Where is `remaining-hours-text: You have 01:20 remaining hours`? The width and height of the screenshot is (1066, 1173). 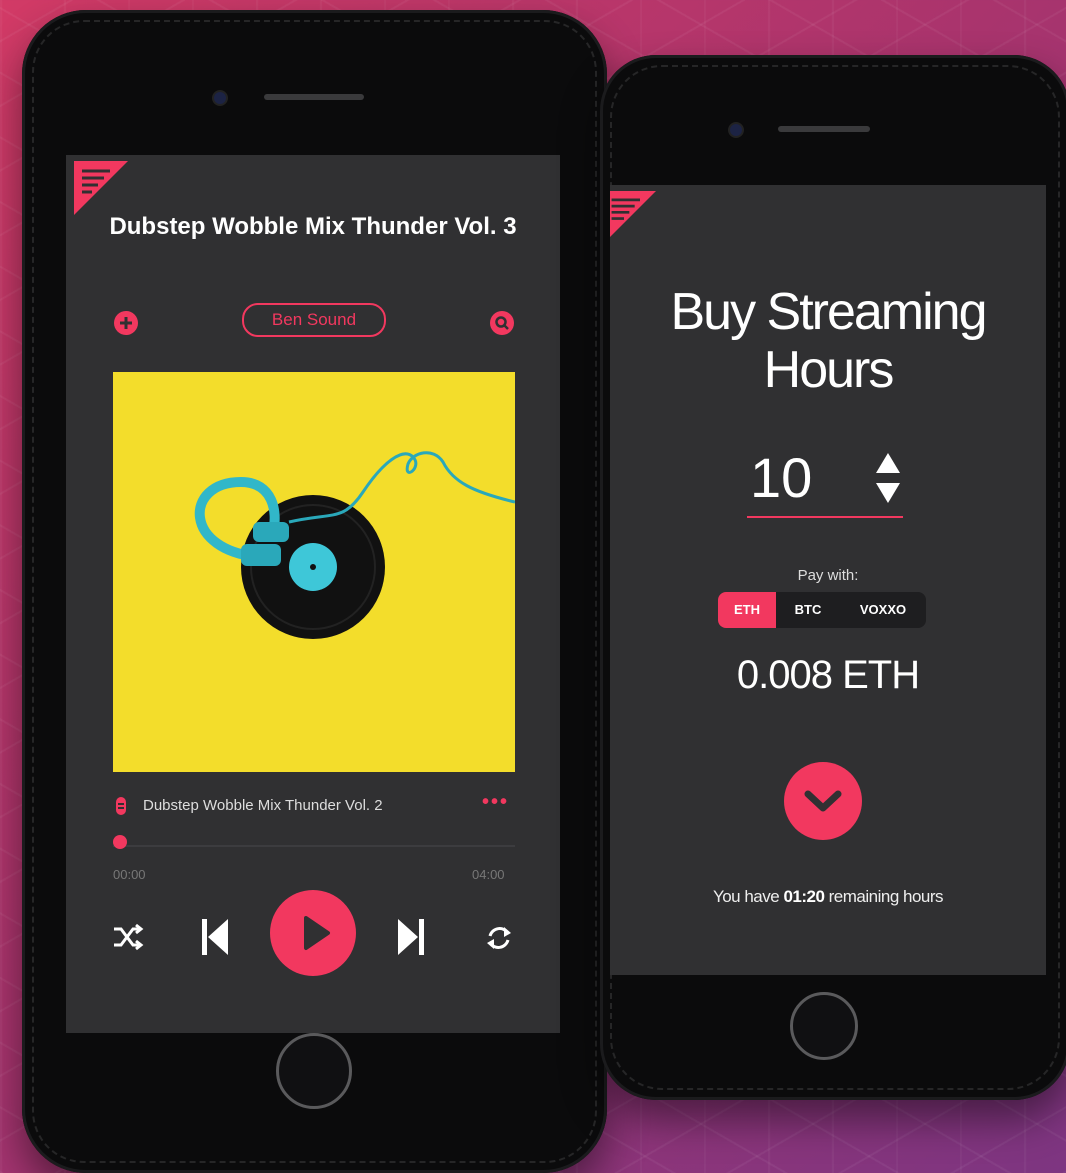
remaining-hours-text: You have 01:20 remaining hours is located at coordinates (828, 897).